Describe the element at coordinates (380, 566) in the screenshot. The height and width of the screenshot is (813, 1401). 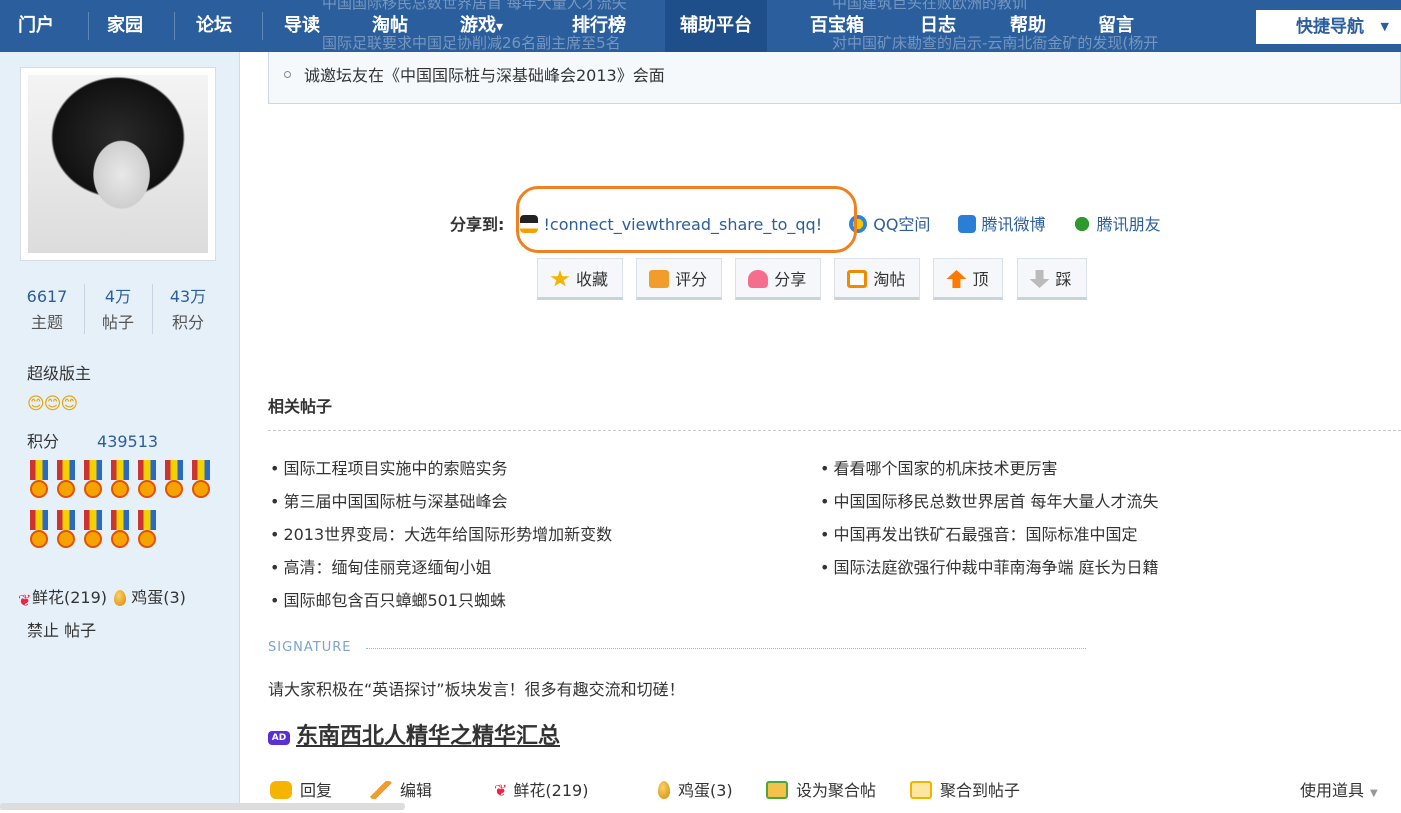
I see `related-post-link: 高清：缅甸佳丽竞逐缅甸小姐` at that location.